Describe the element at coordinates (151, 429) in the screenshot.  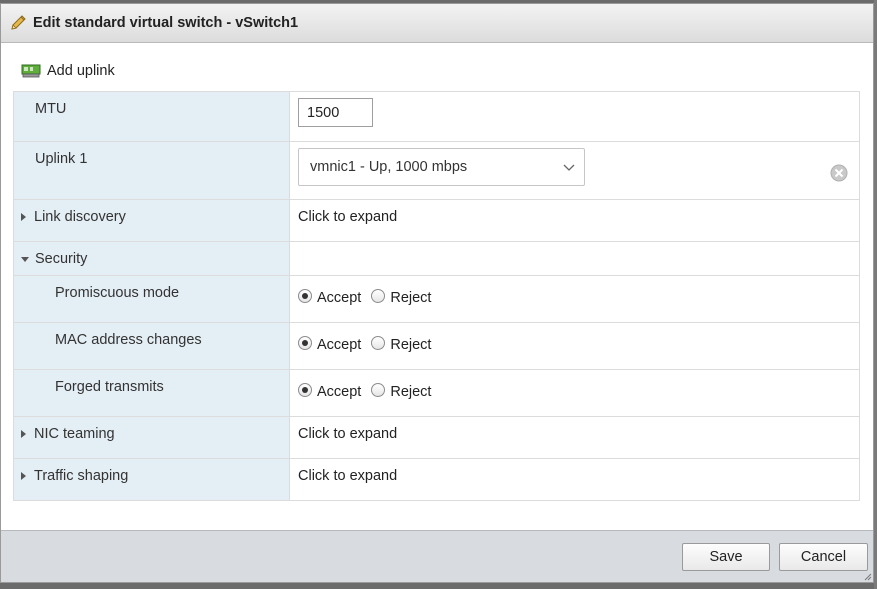
I see `nic-teaming-toggle: NIC teaming` at that location.